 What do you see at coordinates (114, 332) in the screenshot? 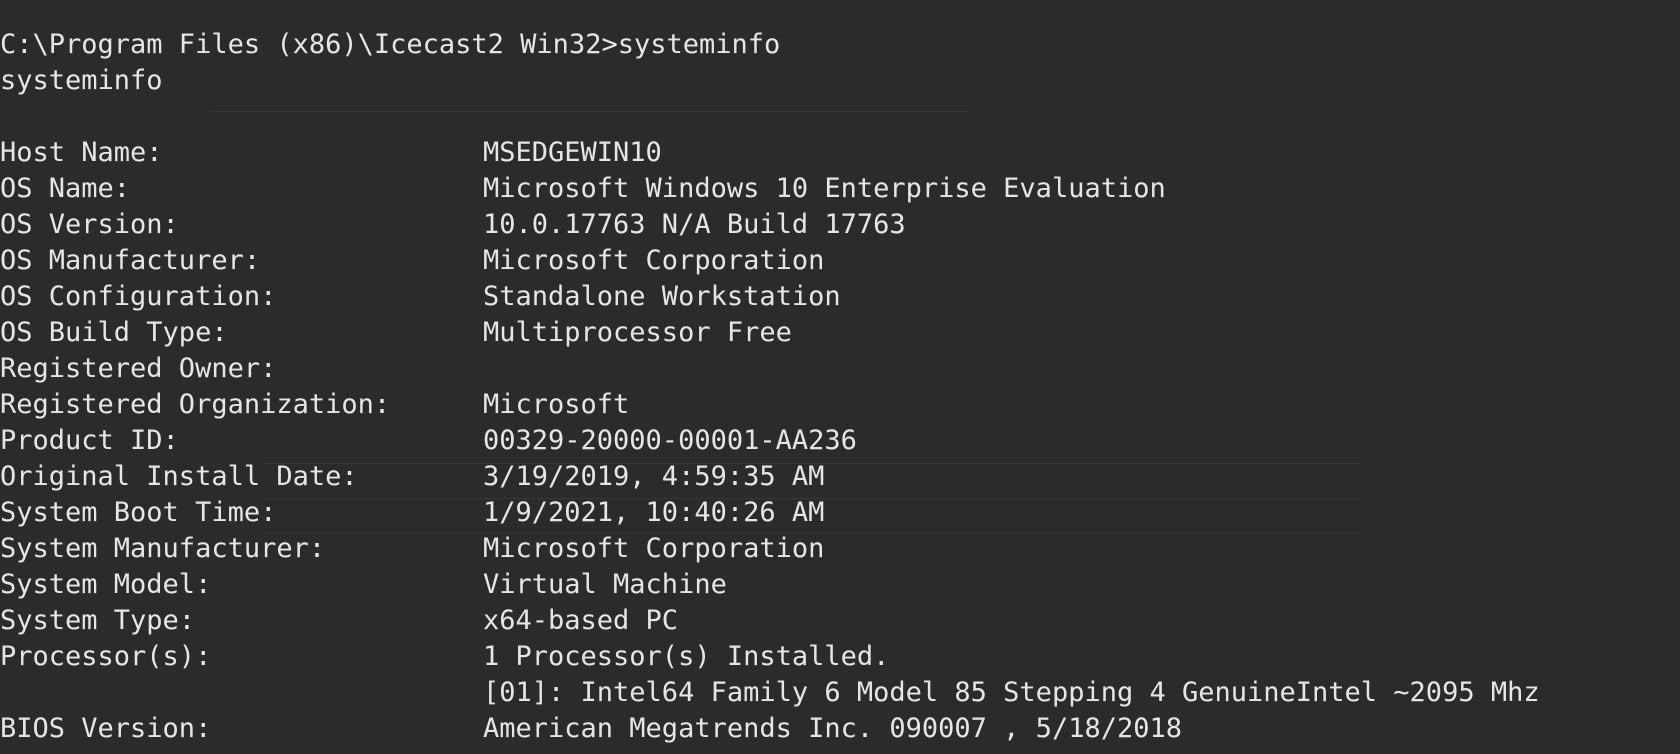
I see `info-label: OS Build Type:` at bounding box center [114, 332].